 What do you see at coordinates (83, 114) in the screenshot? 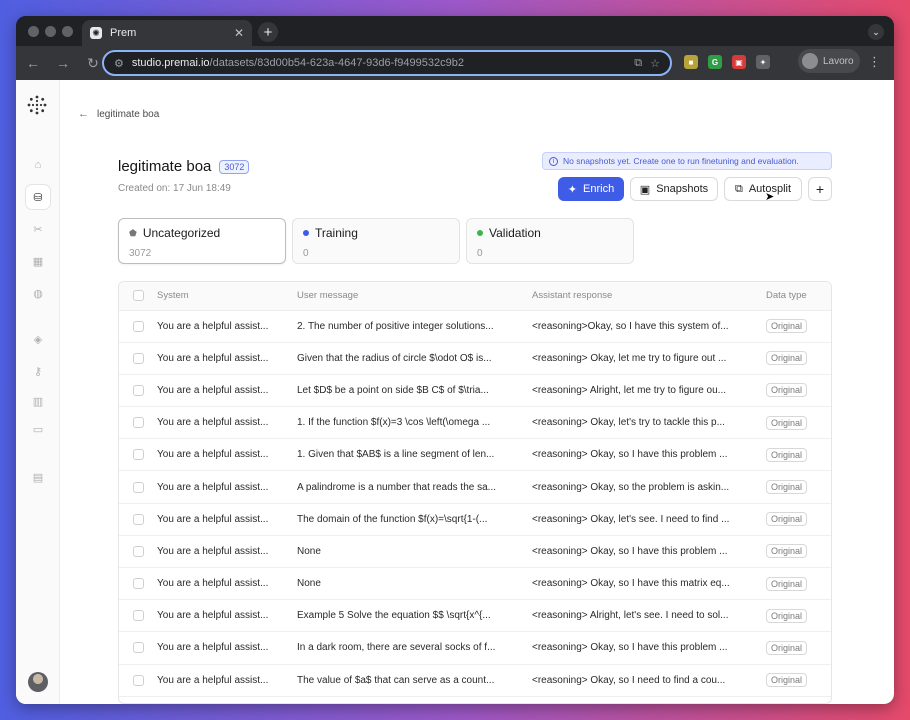
I see `back-arrow-icon: ←` at bounding box center [83, 114].